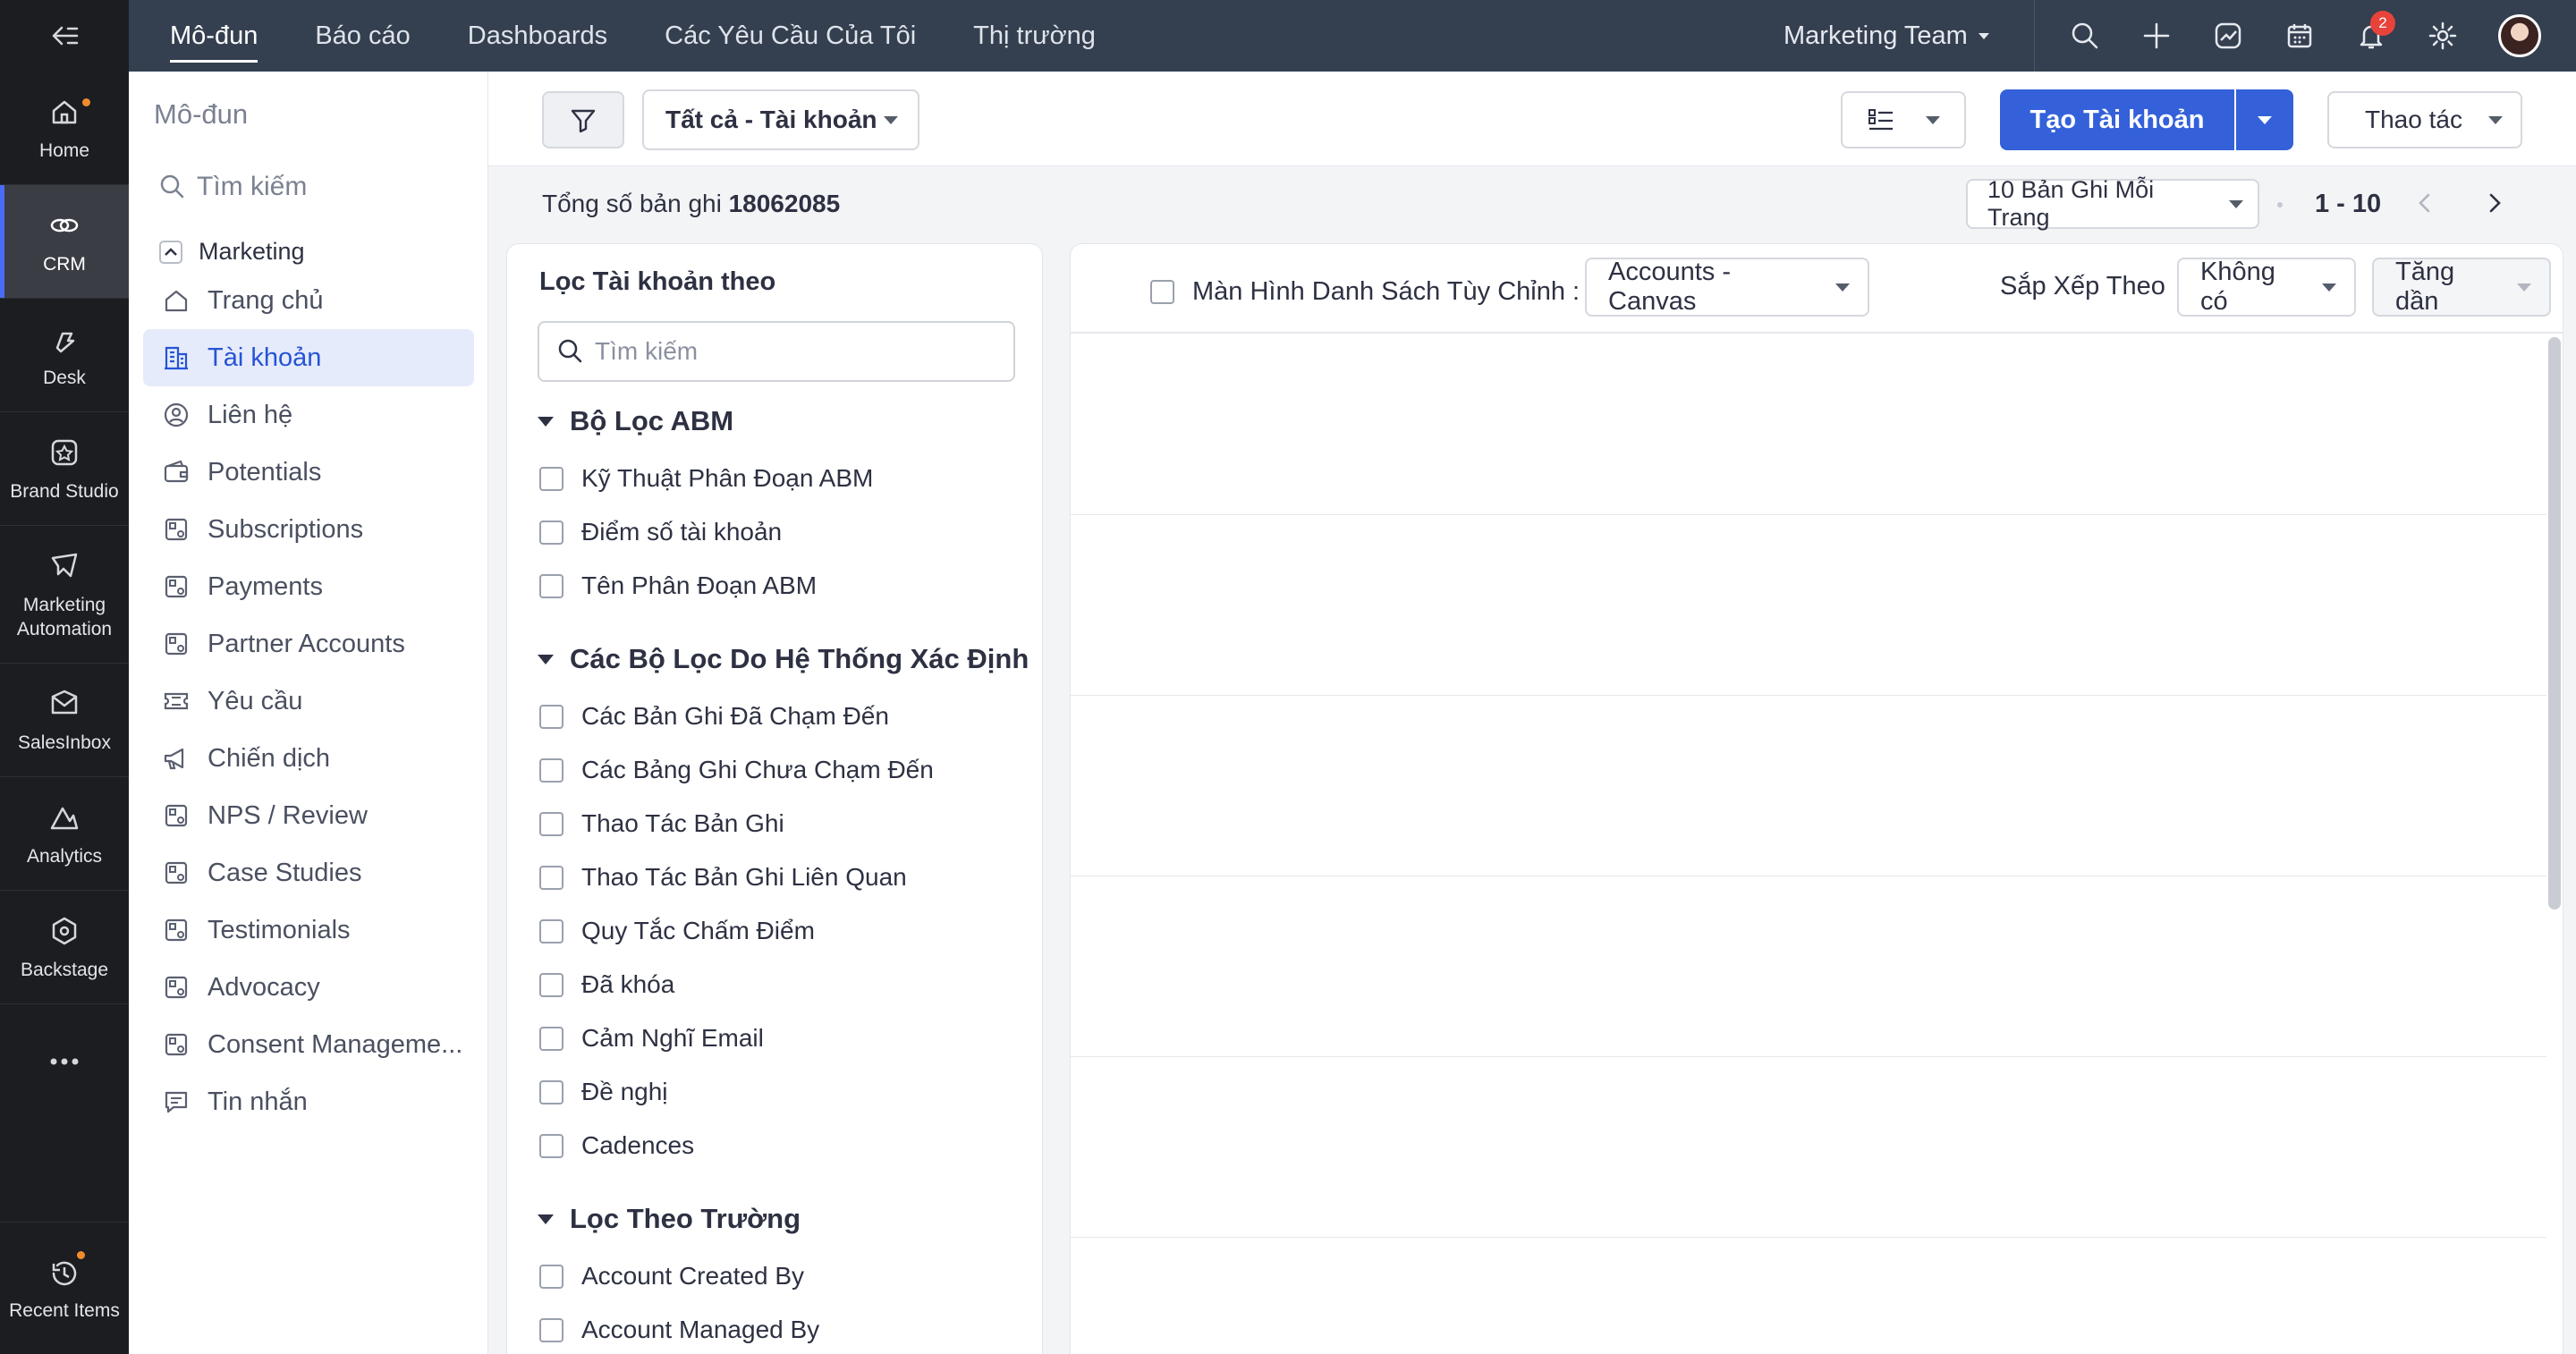 This screenshot has width=2576, height=1354. Describe the element at coordinates (176, 930) in the screenshot. I see `custom-module-icon` at that location.